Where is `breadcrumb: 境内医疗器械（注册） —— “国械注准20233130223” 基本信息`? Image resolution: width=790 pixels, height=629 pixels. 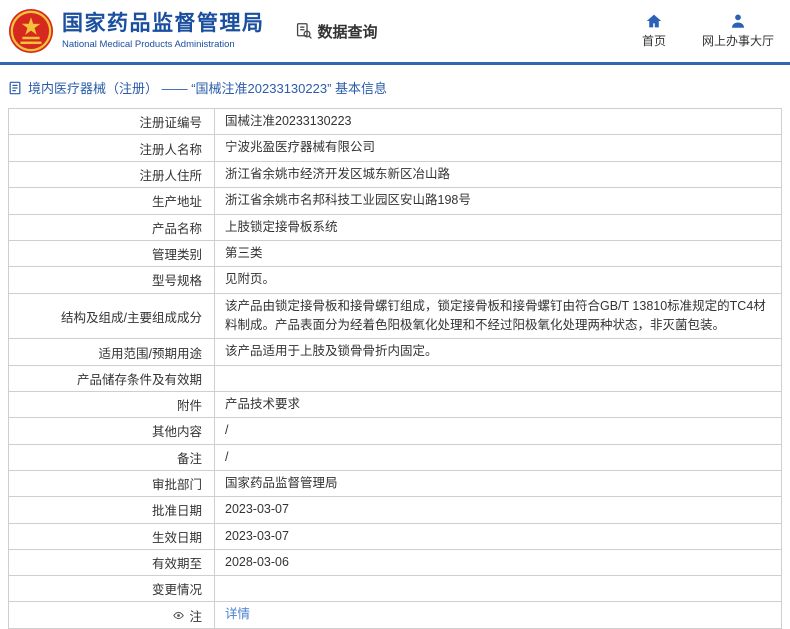
breadcrumb: 境内医疗器械（注册） —— “国械注准20233130223” 基本信息 is located at coordinates (395, 86).